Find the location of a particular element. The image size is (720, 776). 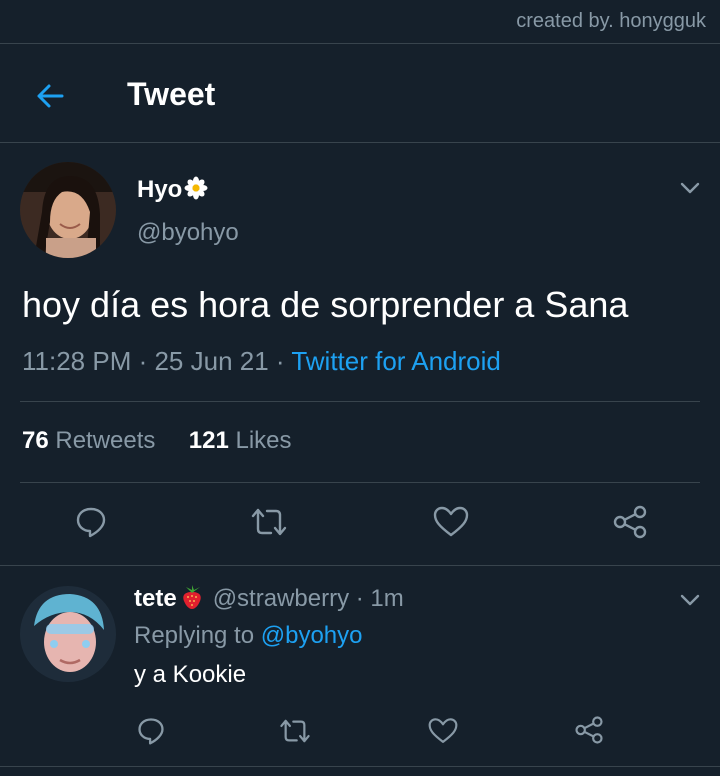

retweets-label: Retweets is located at coordinates (105, 440).